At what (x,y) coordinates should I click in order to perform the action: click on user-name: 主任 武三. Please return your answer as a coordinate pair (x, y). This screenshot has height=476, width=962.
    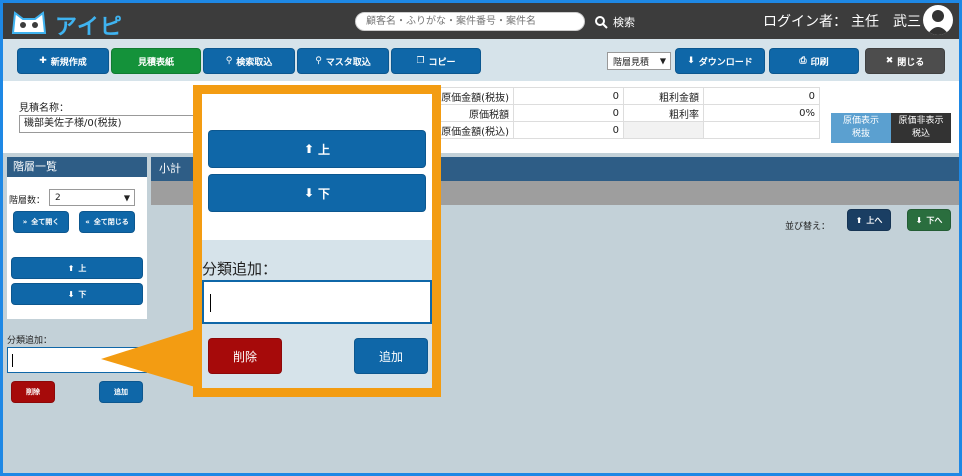
    Looking at the image, I should click on (886, 22).